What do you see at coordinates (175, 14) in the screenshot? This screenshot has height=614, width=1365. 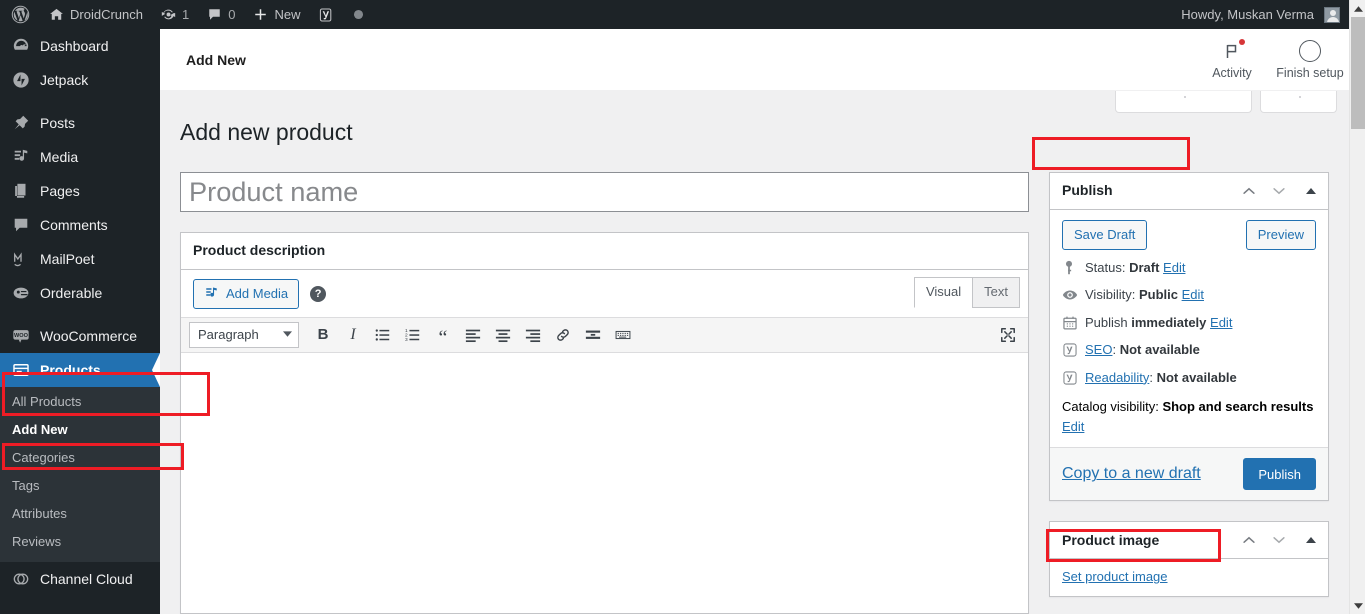 I see `updates-menu: 1` at bounding box center [175, 14].